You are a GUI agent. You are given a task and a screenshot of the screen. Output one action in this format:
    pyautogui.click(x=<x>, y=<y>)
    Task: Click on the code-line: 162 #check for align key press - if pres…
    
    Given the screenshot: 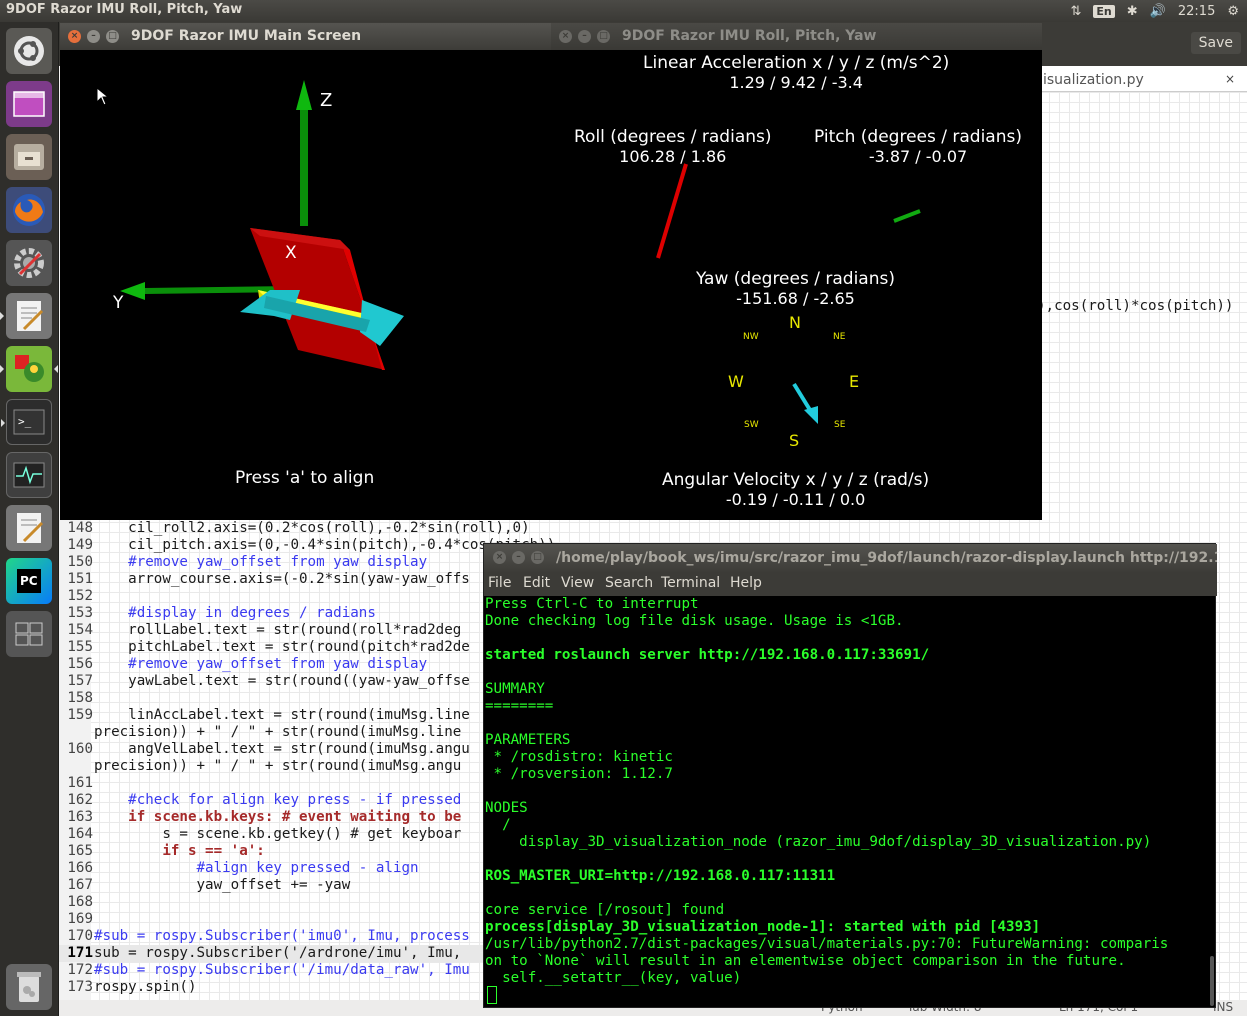 What is the action you would take?
    pyautogui.click(x=271, y=800)
    